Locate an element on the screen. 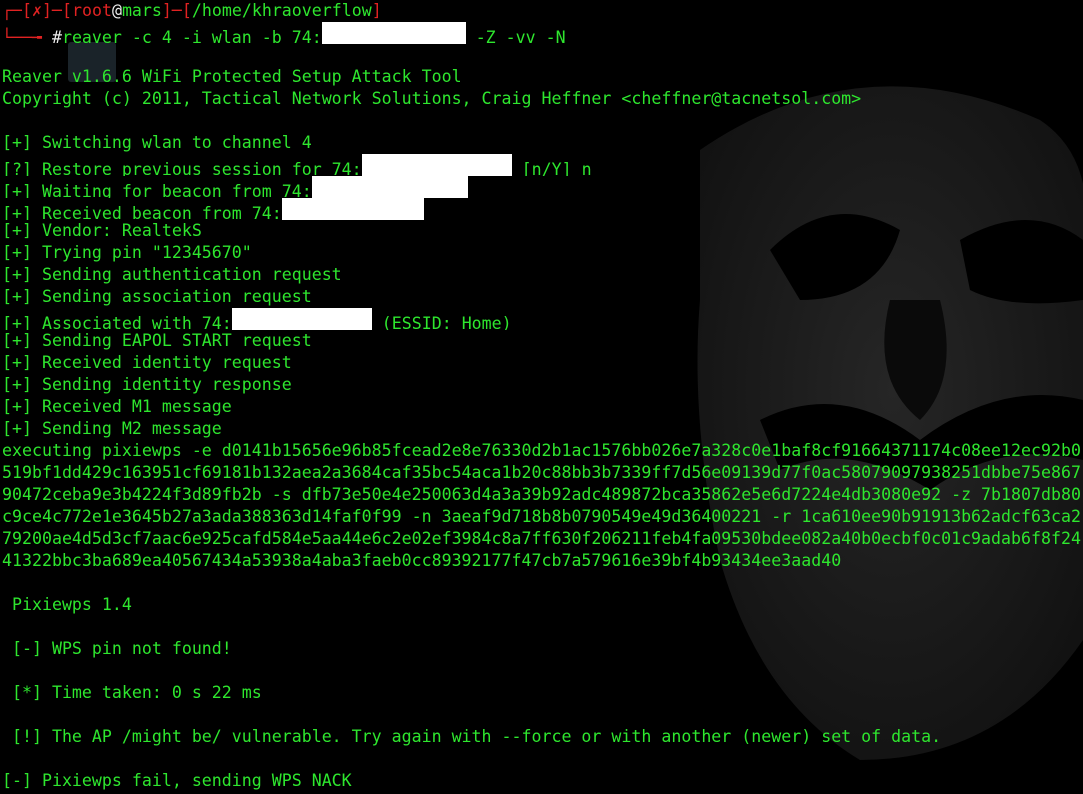 Image resolution: width=1083 pixels, height=794 pixels. log-identity-request: [+] Received identity request is located at coordinates (147, 362).